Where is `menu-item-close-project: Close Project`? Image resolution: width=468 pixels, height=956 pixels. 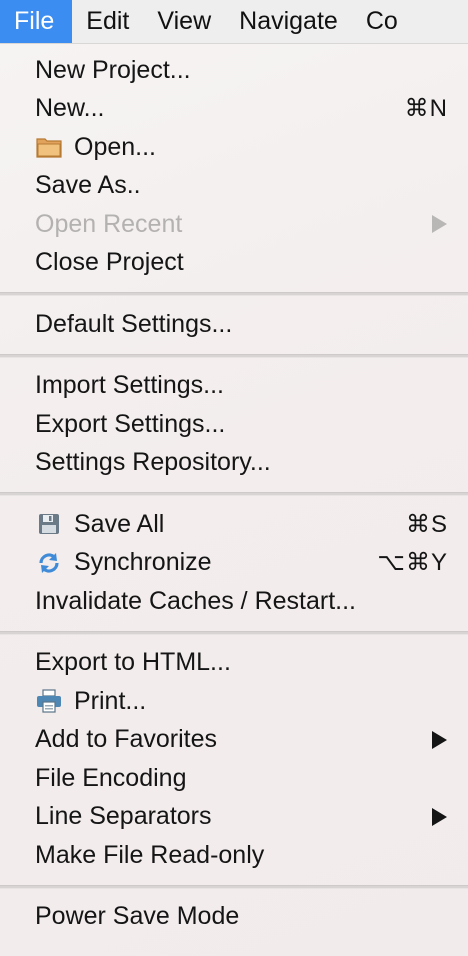
menu-item-close-project: Close Project is located at coordinates (234, 263).